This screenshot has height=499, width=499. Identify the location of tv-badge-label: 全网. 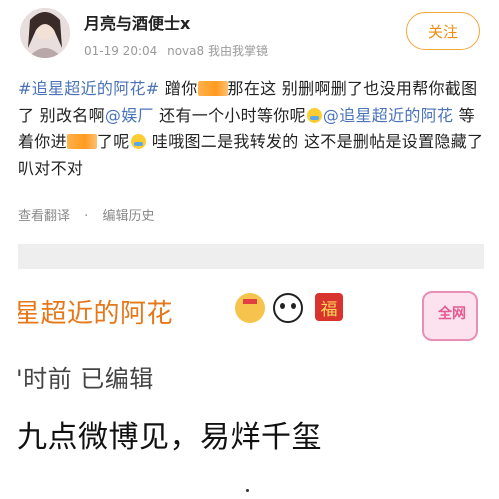
(452, 314).